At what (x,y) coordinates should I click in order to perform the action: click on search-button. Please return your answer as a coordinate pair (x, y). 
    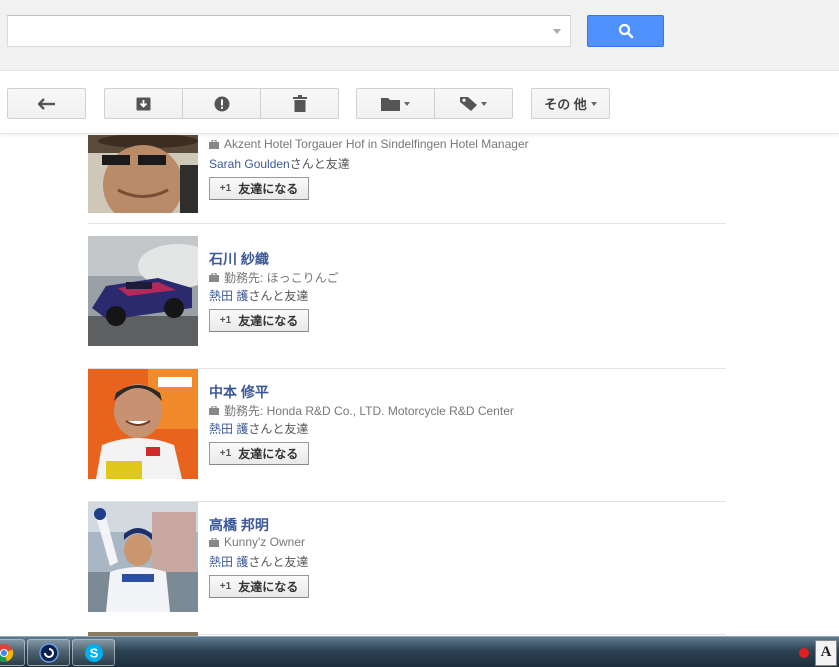
    Looking at the image, I should click on (625, 31).